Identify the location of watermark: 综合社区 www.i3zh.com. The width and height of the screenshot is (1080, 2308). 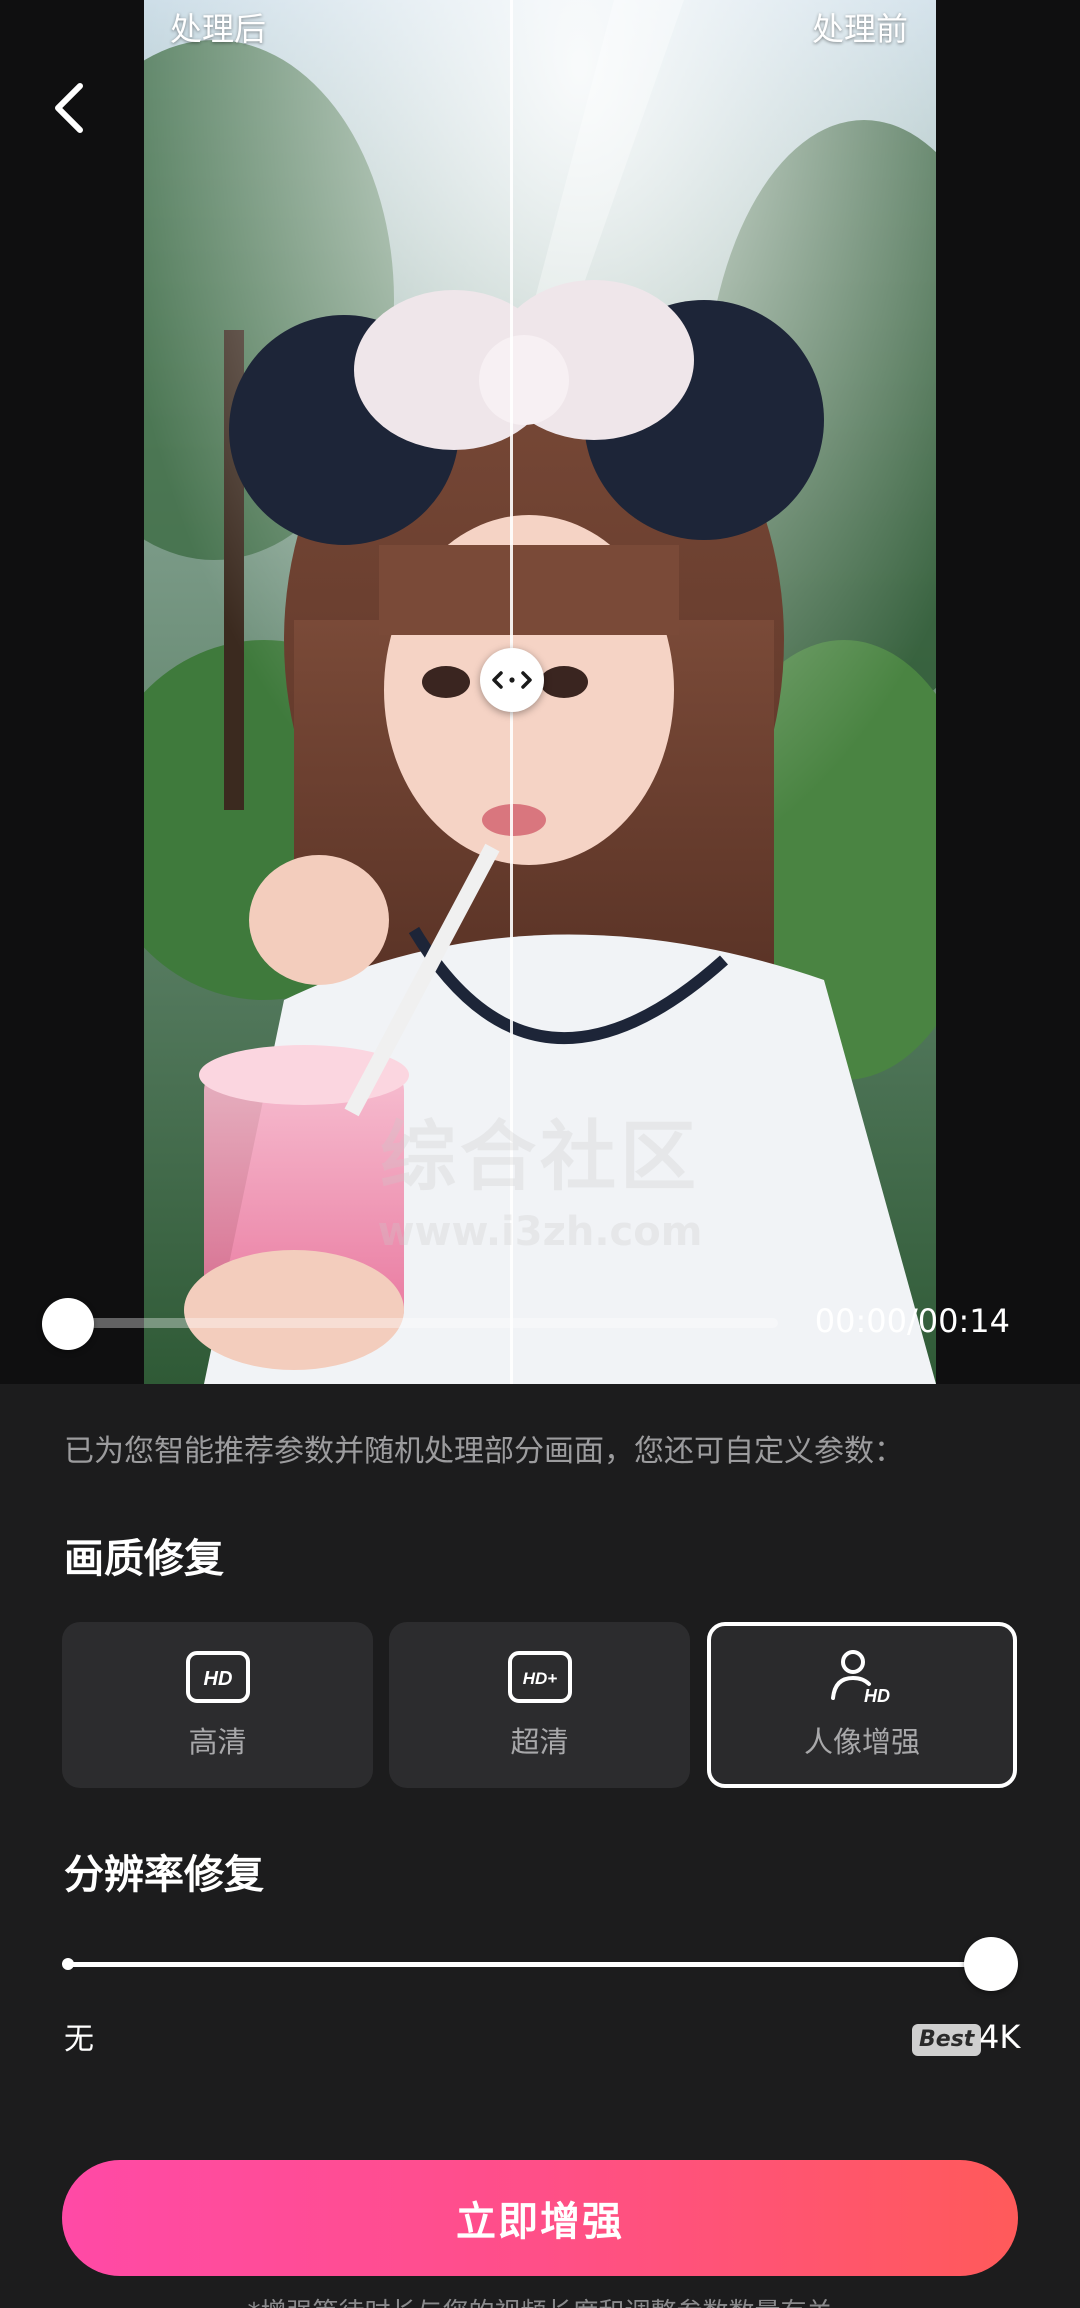
(540, 1175).